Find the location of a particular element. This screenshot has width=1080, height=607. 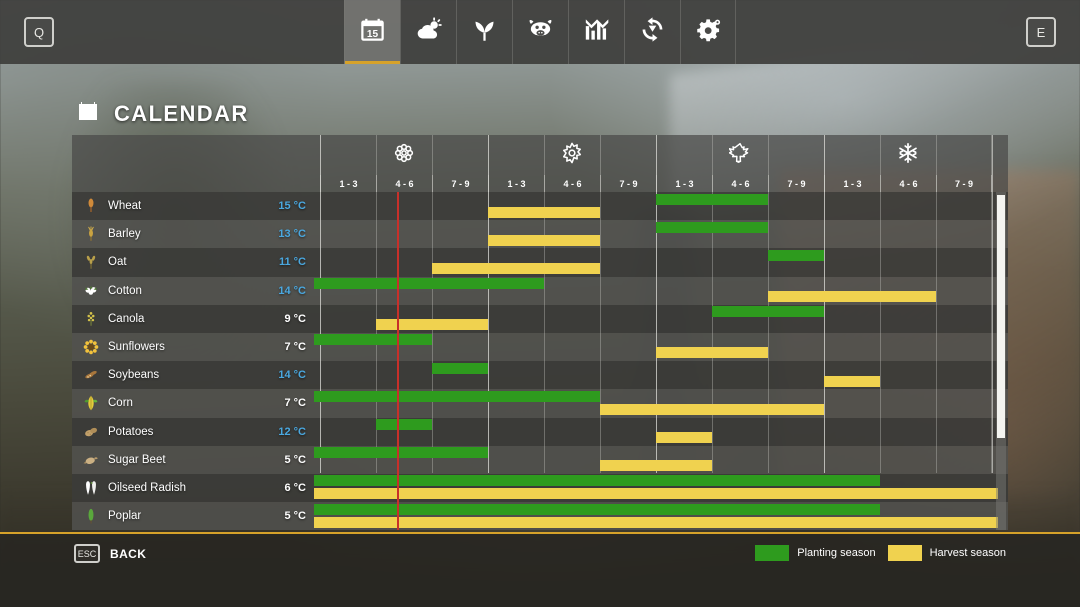

crop-row: Canola 9 °C is located at coordinates (540, 318).